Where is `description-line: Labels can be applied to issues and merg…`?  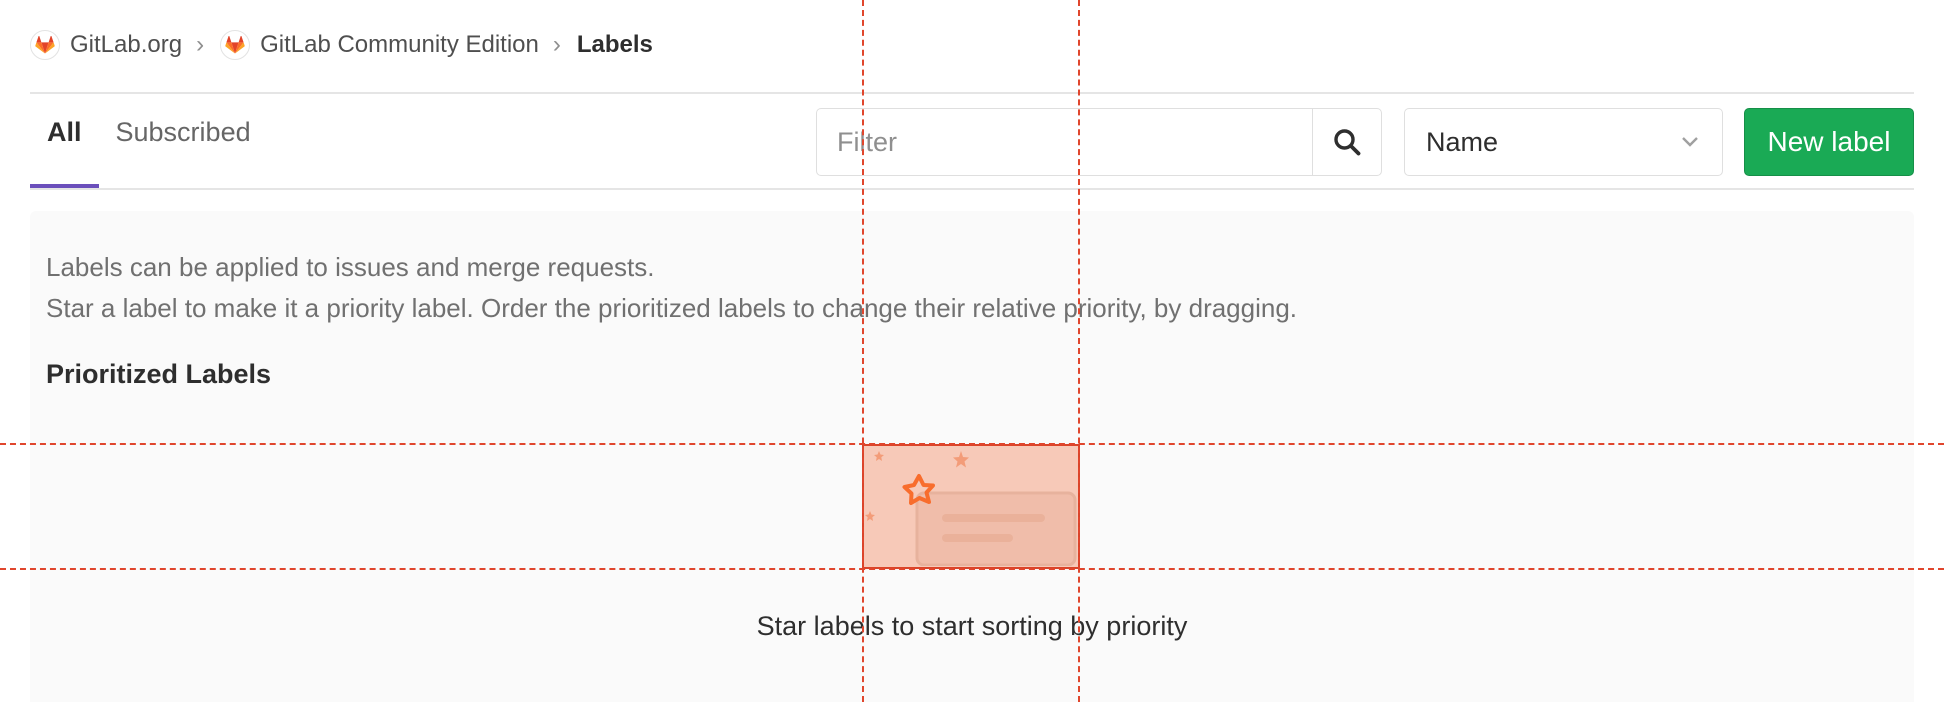 description-line: Labels can be applied to issues and merg… is located at coordinates (350, 267).